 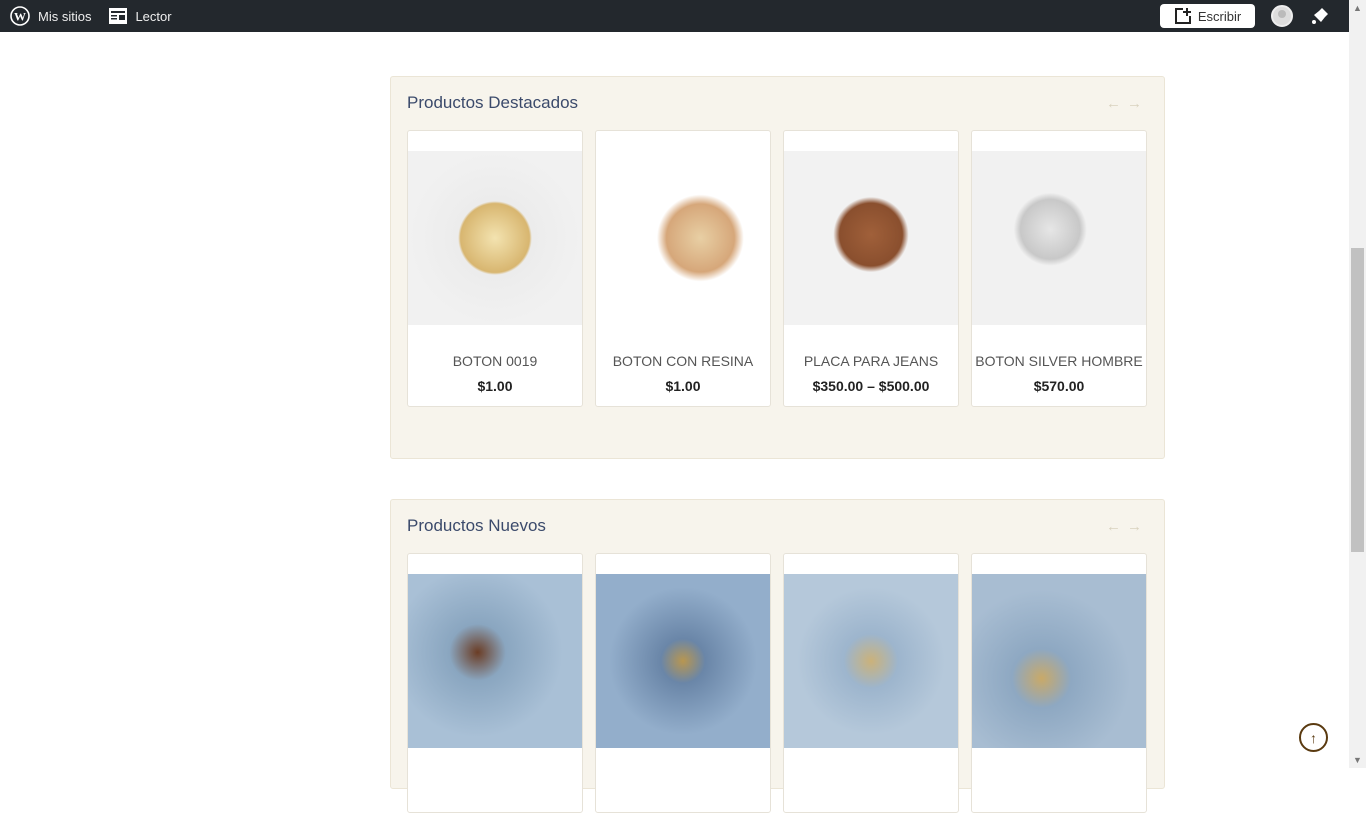 I want to click on section-title: Productos Nuevos, so click(x=476, y=525).